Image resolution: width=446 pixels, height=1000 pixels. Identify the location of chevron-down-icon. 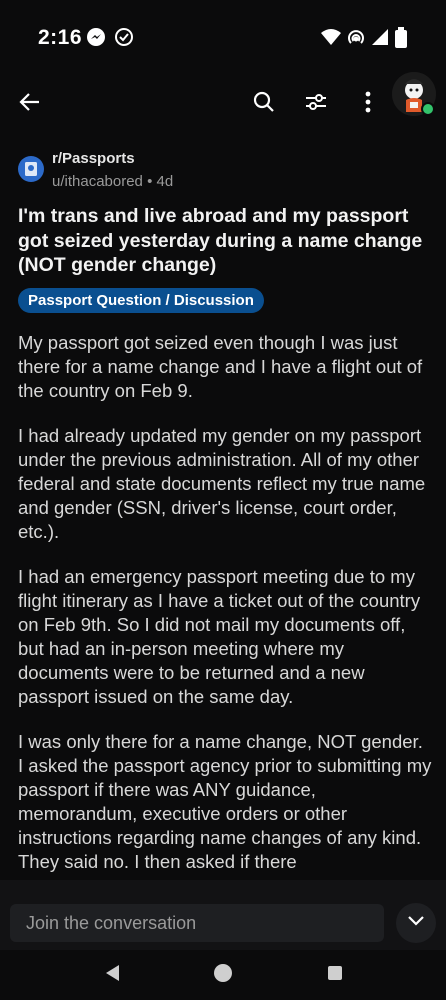
(416, 923).